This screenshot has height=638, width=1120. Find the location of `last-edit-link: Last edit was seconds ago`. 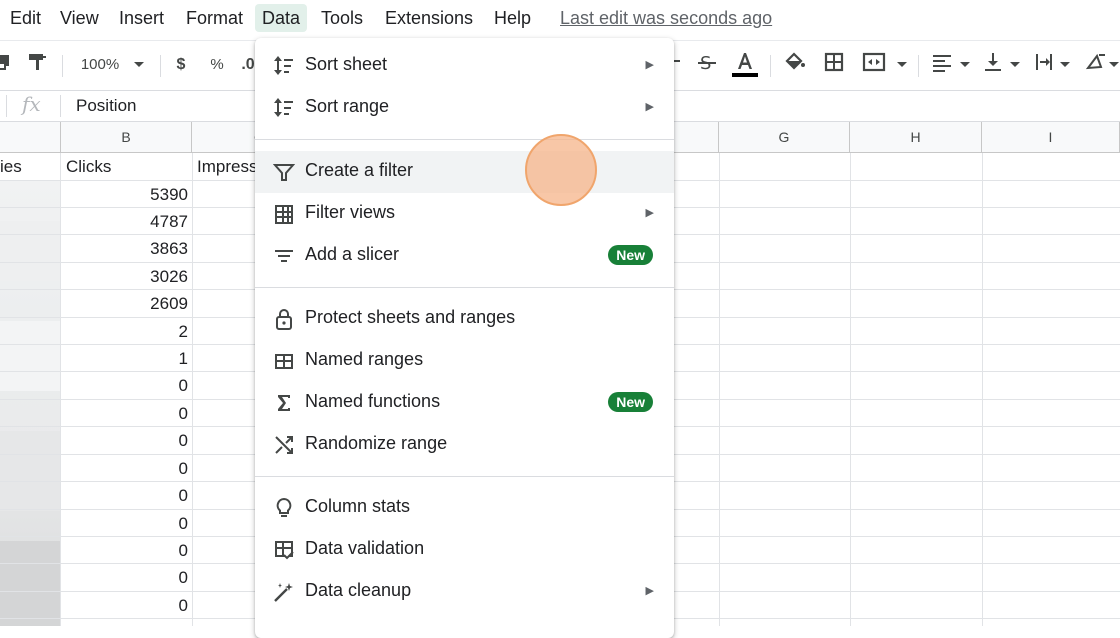

last-edit-link: Last edit was seconds ago is located at coordinates (666, 18).